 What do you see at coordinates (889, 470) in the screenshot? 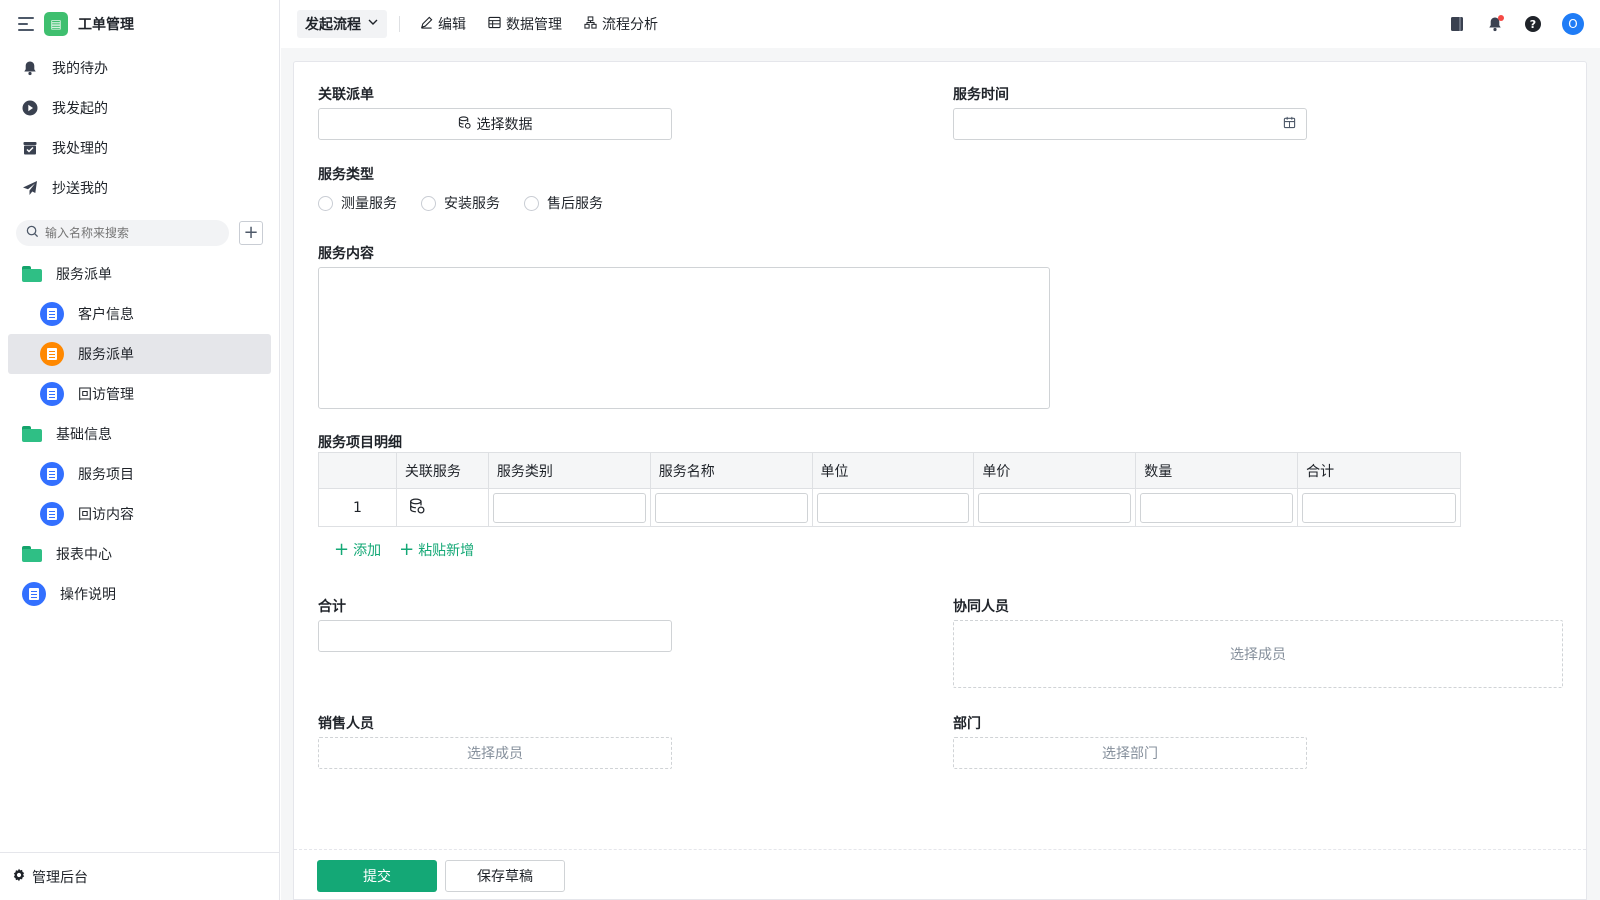
I see `table-header-row: 关联服务 服务类别 服务名称 单位 单价 数量 合计` at bounding box center [889, 470].